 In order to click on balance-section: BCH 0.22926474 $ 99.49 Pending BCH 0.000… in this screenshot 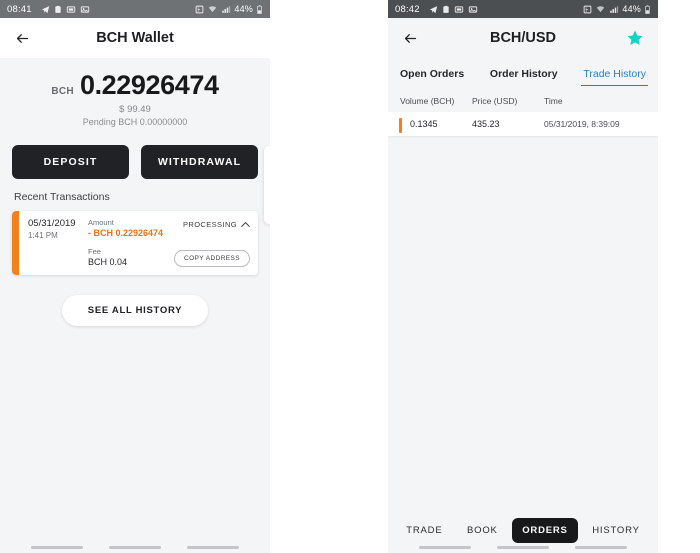, I will do `click(135, 95)`.